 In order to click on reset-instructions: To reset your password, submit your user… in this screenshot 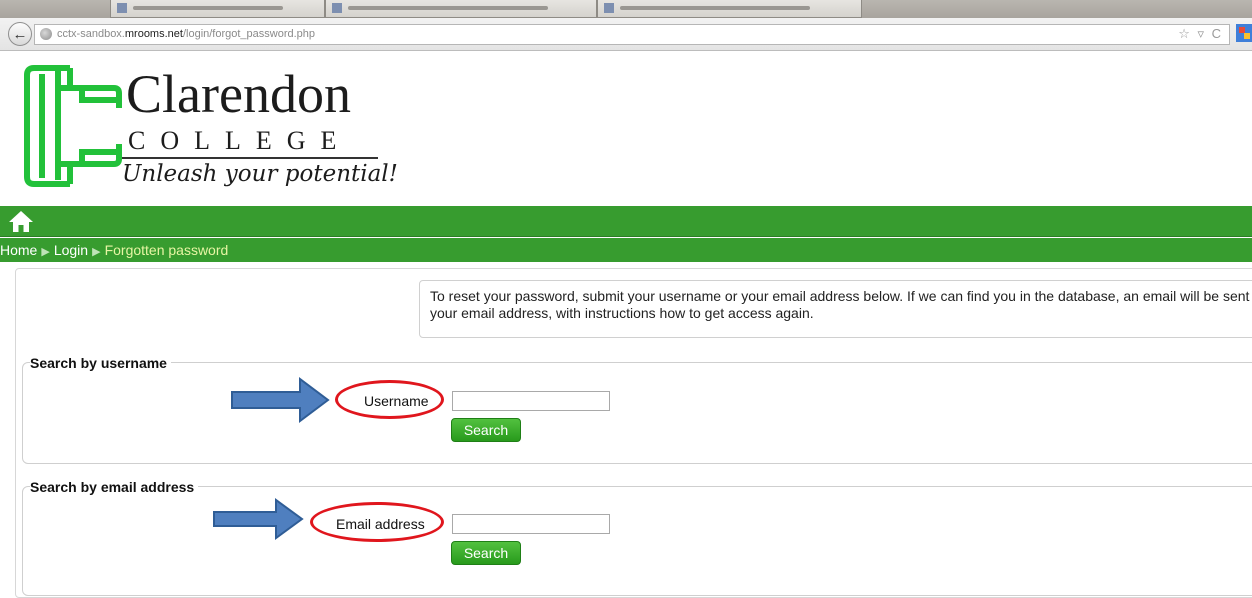, I will do `click(835, 309)`.